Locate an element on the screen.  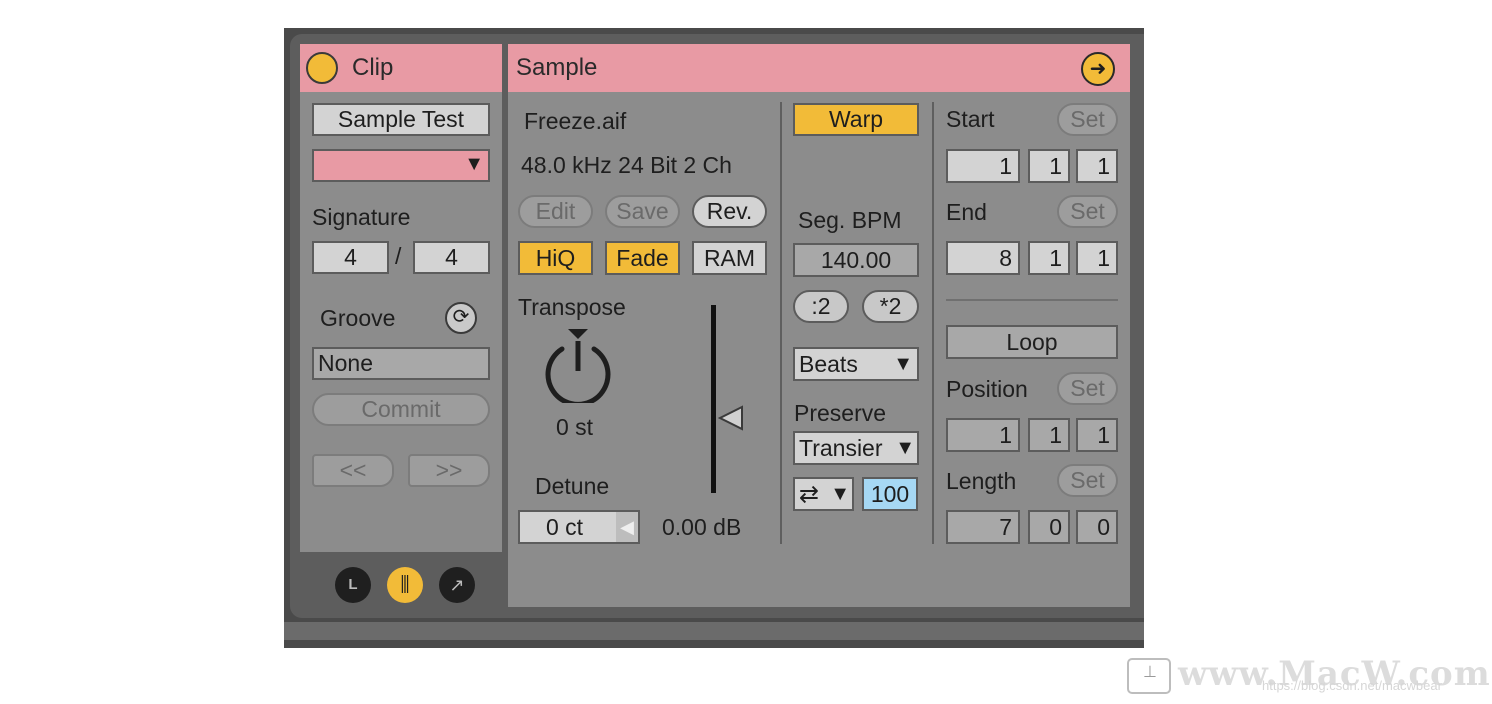
watermark-url: https://blog.csdn.net/macwbear is located at coordinates (1352, 685).